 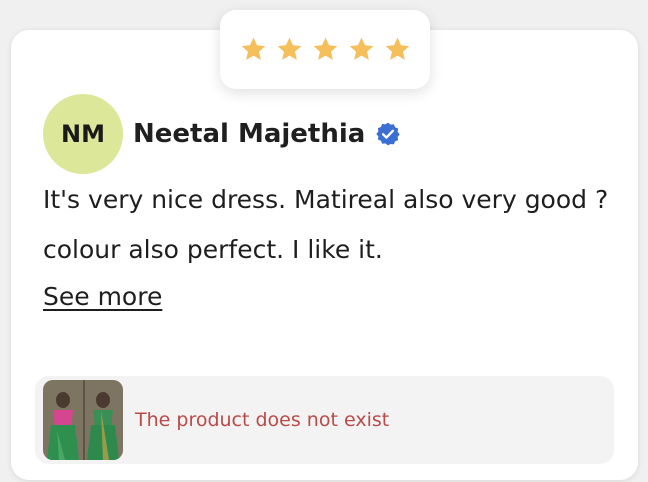 I want to click on star-rating, so click(x=325, y=49).